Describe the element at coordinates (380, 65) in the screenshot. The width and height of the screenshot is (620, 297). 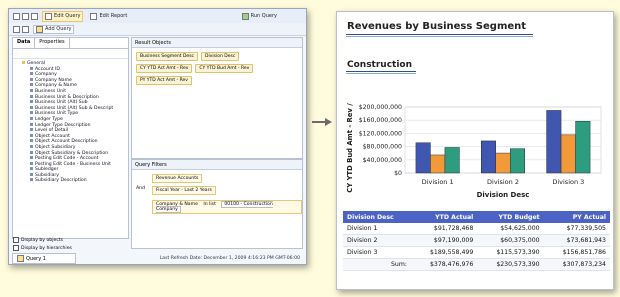
I see `report-section-title: Construction` at that location.